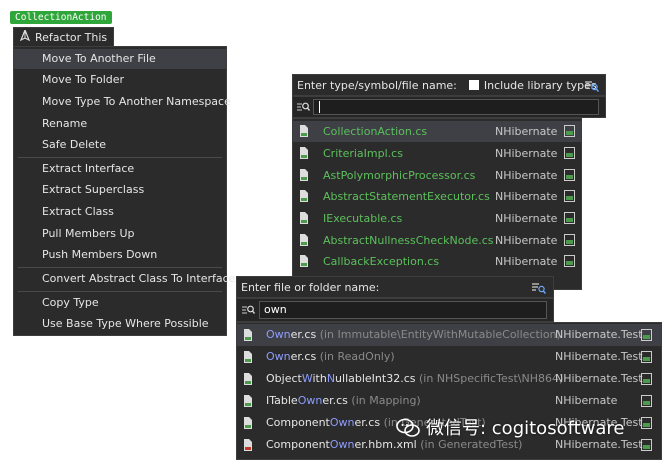 The height and width of the screenshot is (465, 672). I want to click on type-result-row: IExecutable.cs NHibernate, so click(437, 218).